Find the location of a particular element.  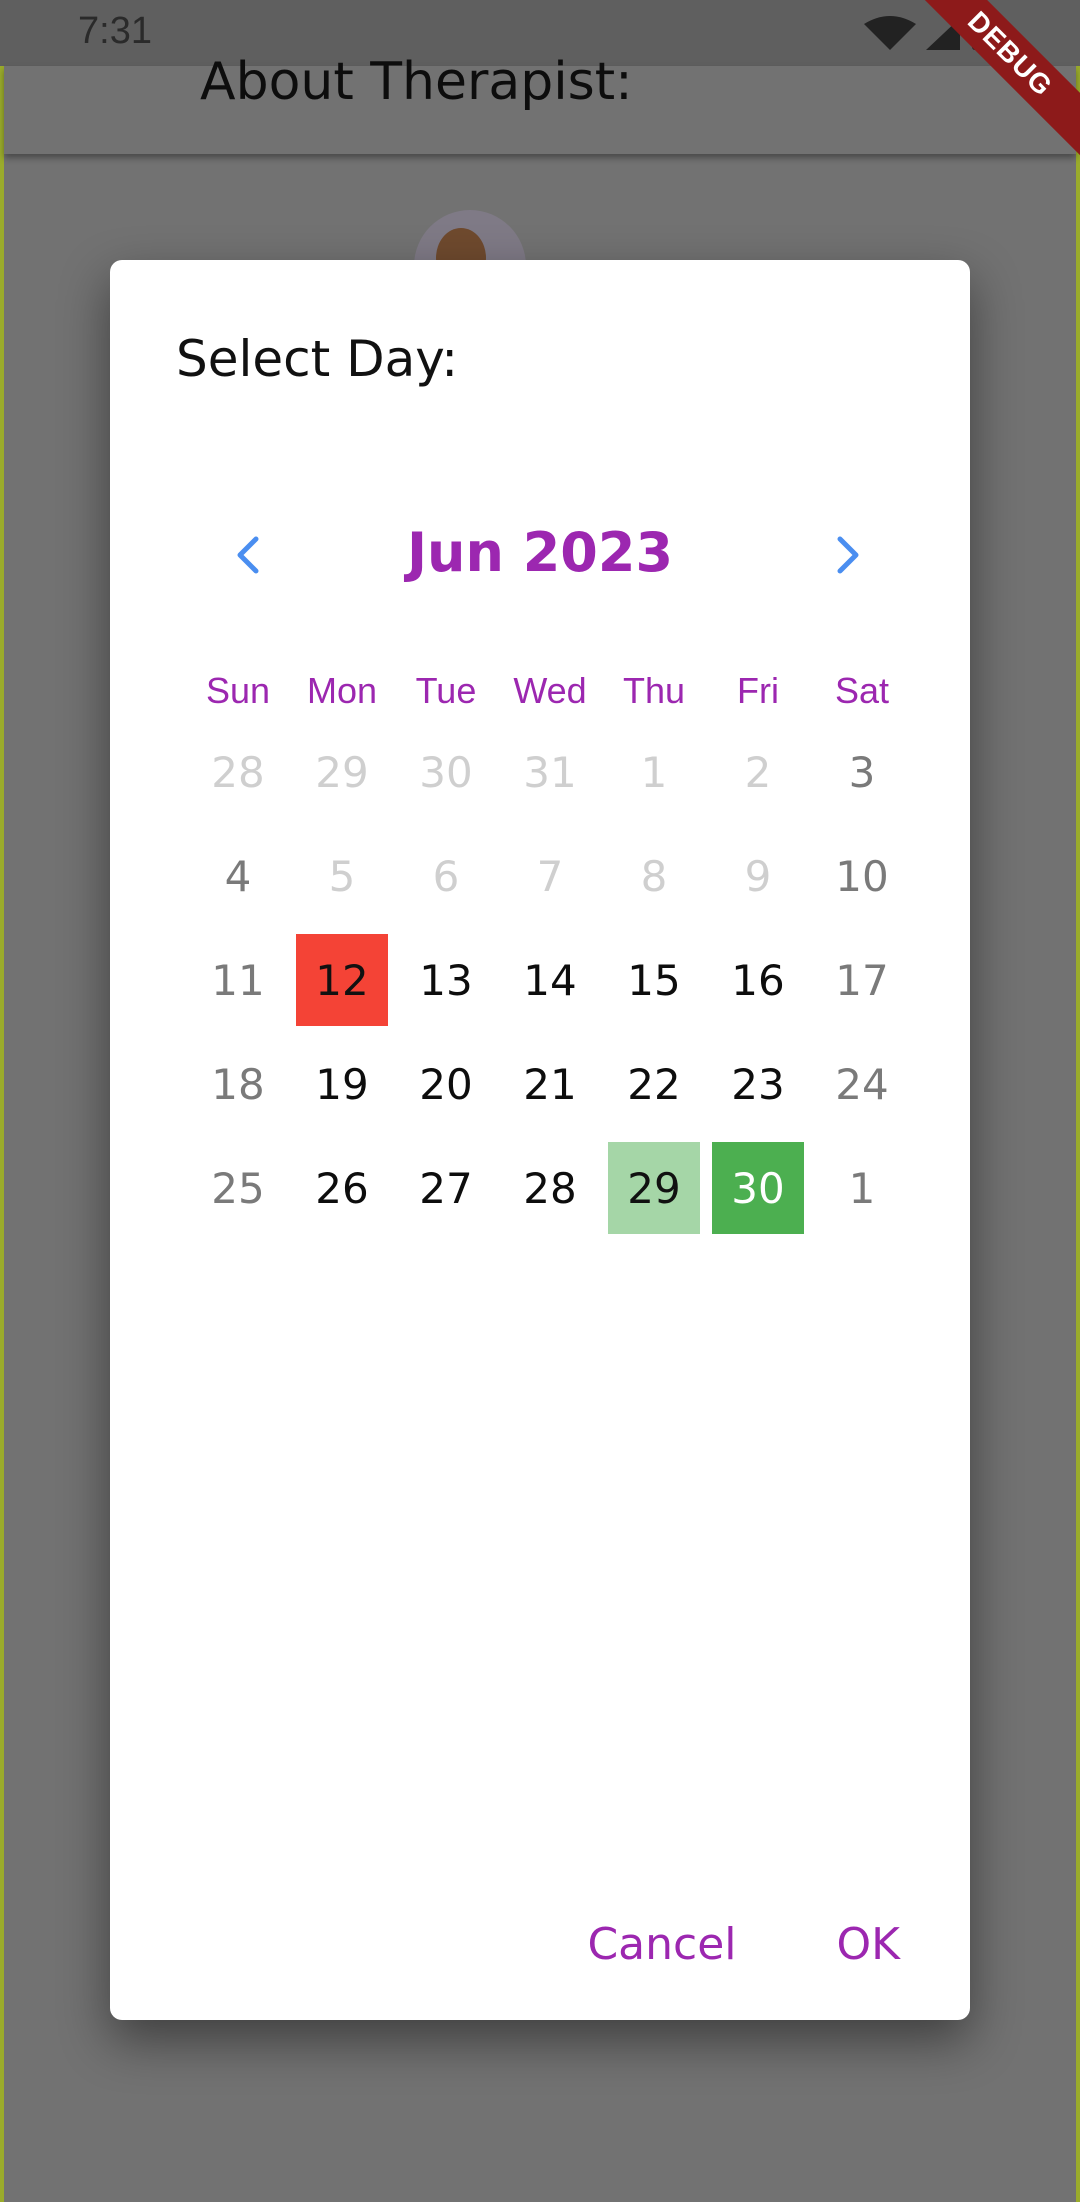

calendar-day-label: 16 is located at coordinates (758, 980).